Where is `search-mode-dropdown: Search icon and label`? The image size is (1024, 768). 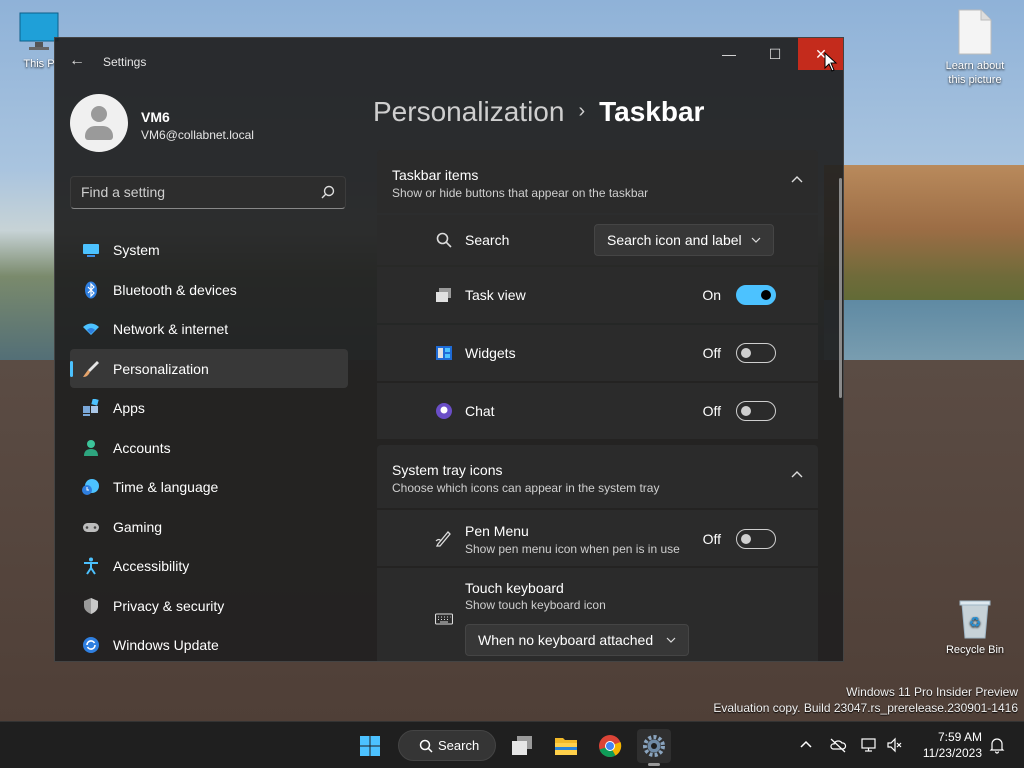
search-mode-dropdown: Search icon and label is located at coordinates (684, 240).